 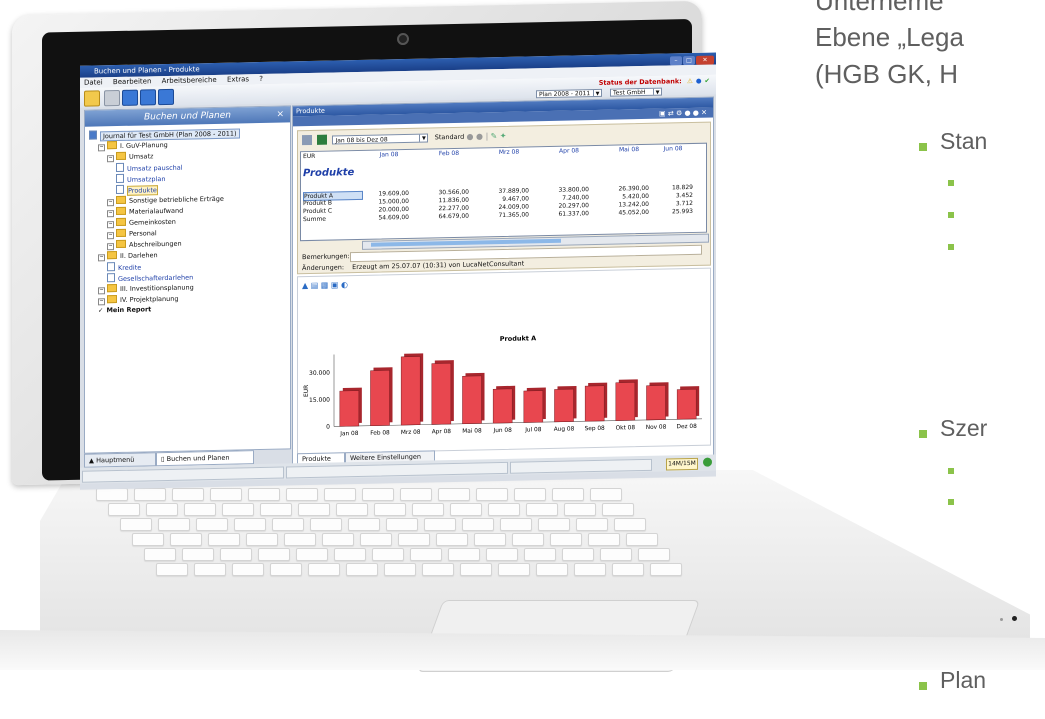 I want to click on tree-item: − Personal, so click(x=132, y=234).